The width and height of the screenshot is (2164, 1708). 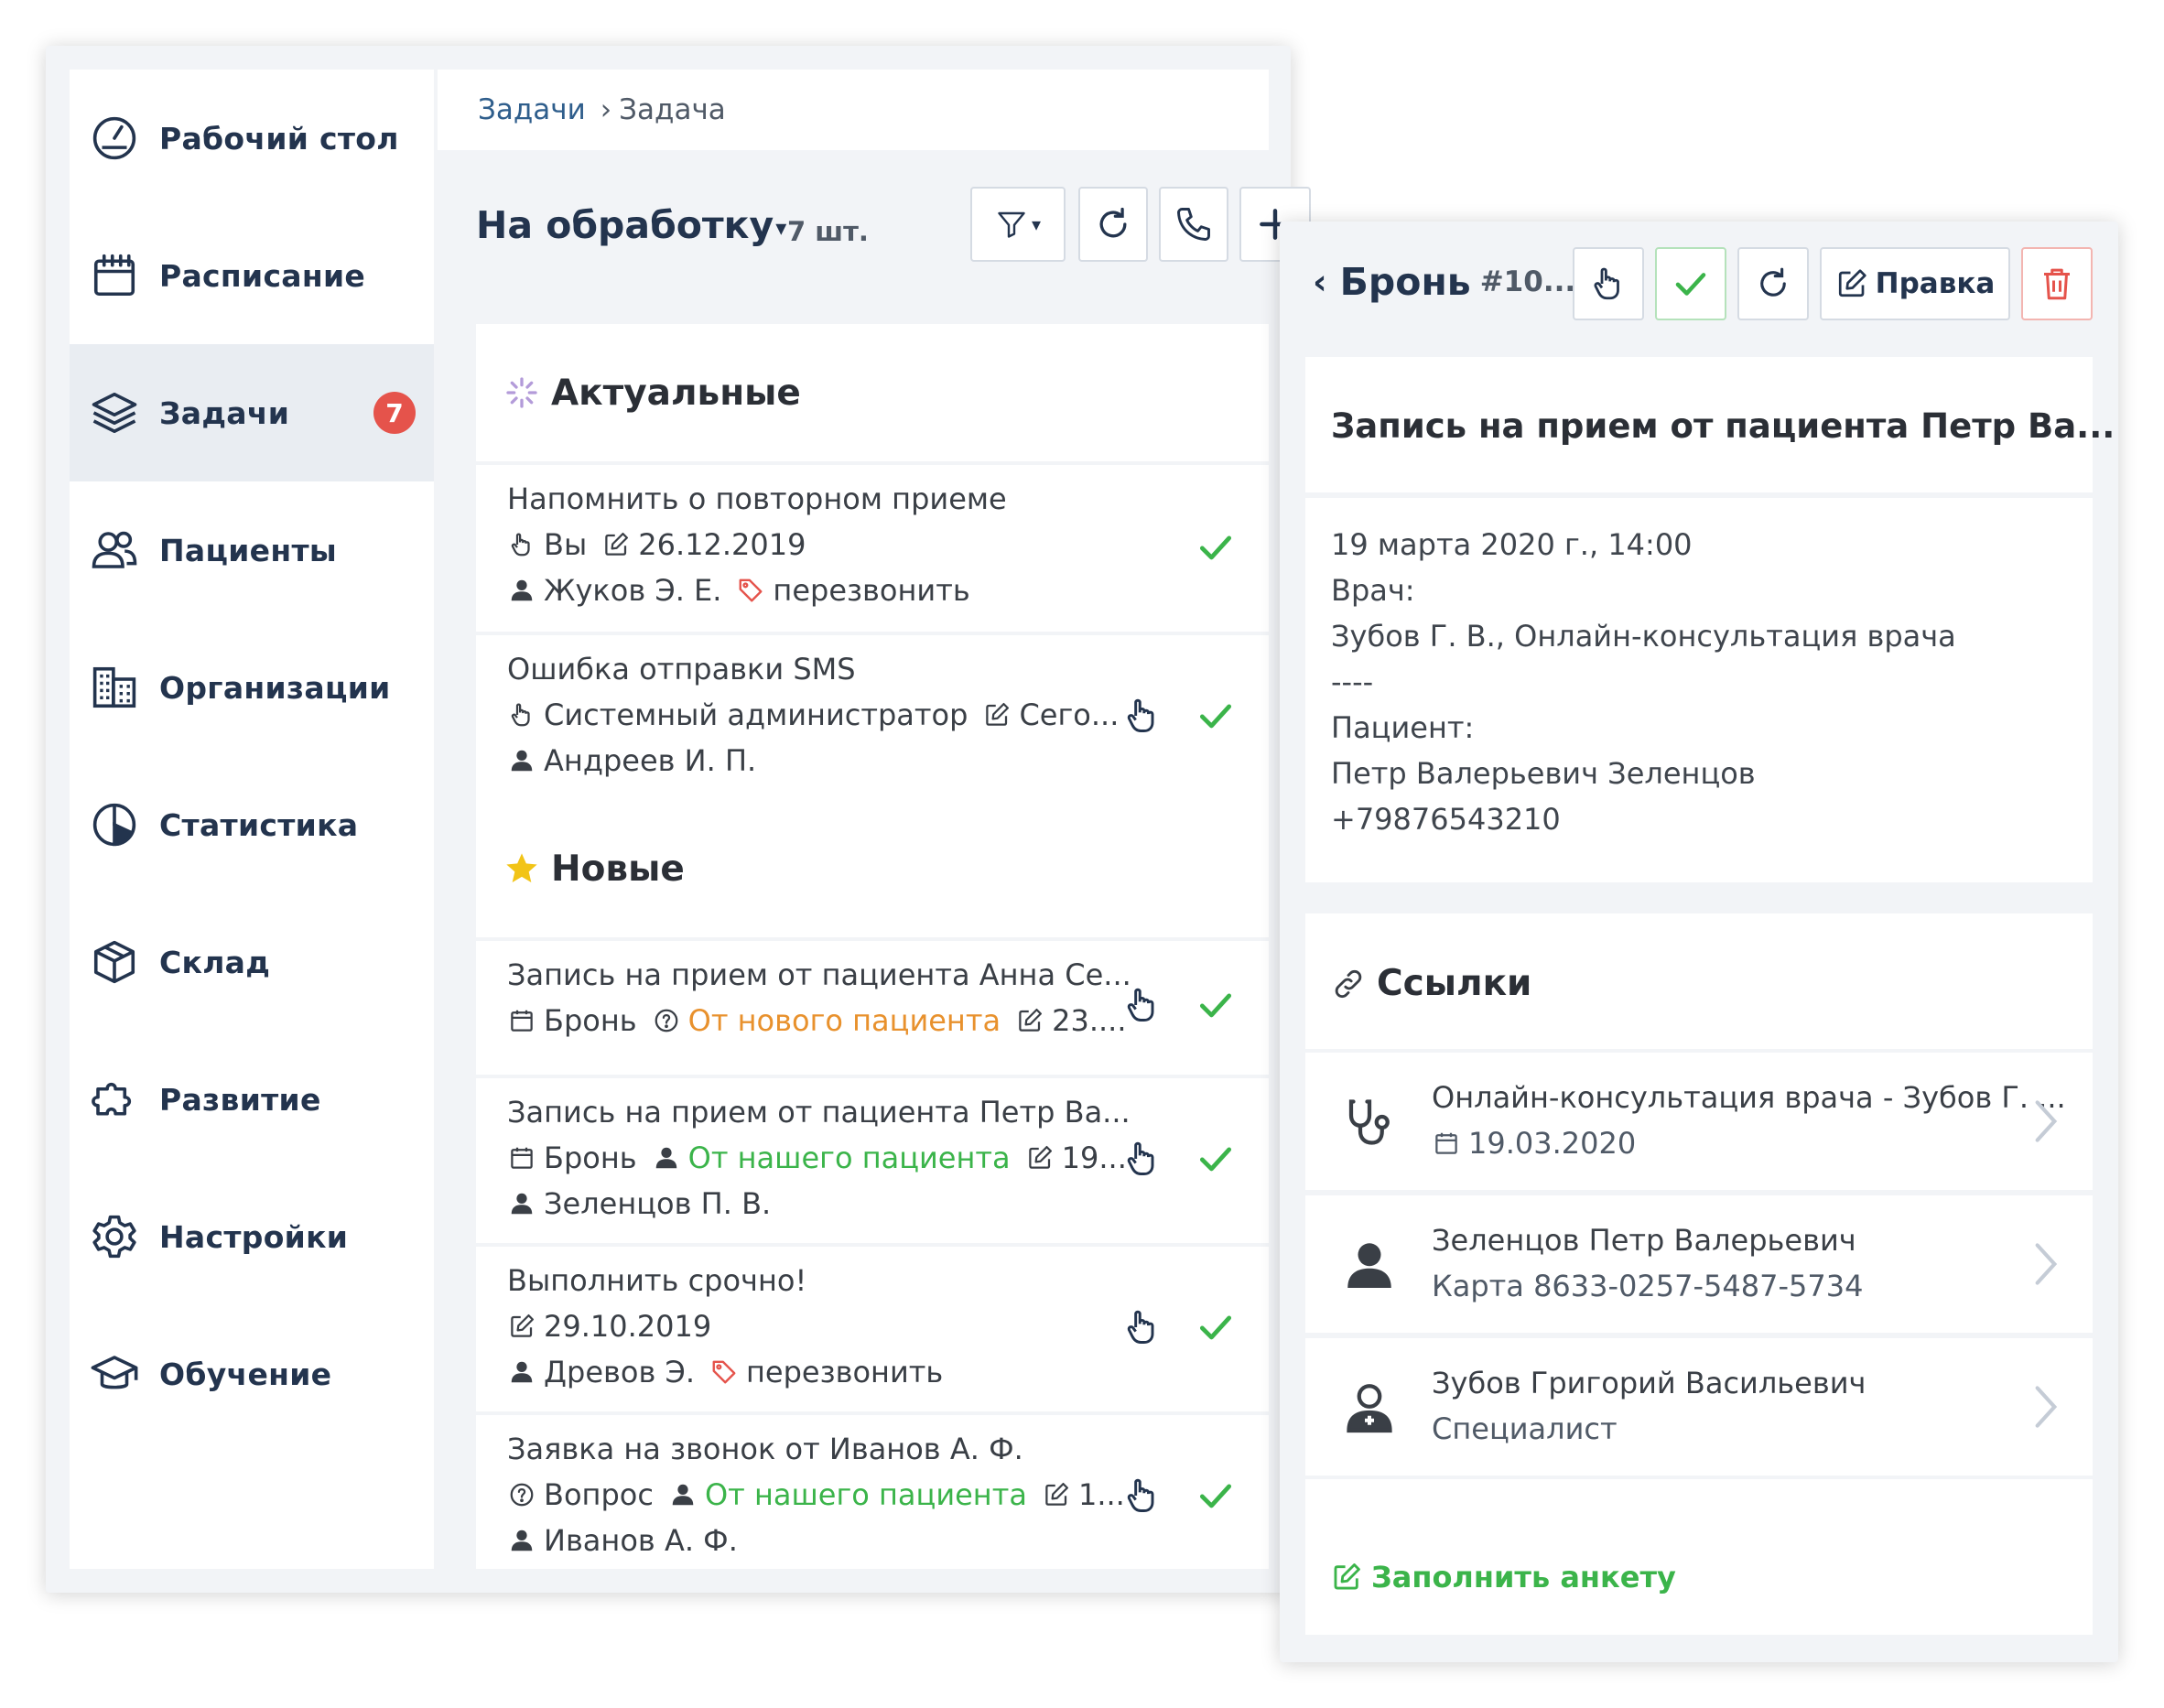 I want to click on task-title: Заявка на звонок от Иванов А. Ф., so click(x=765, y=1449).